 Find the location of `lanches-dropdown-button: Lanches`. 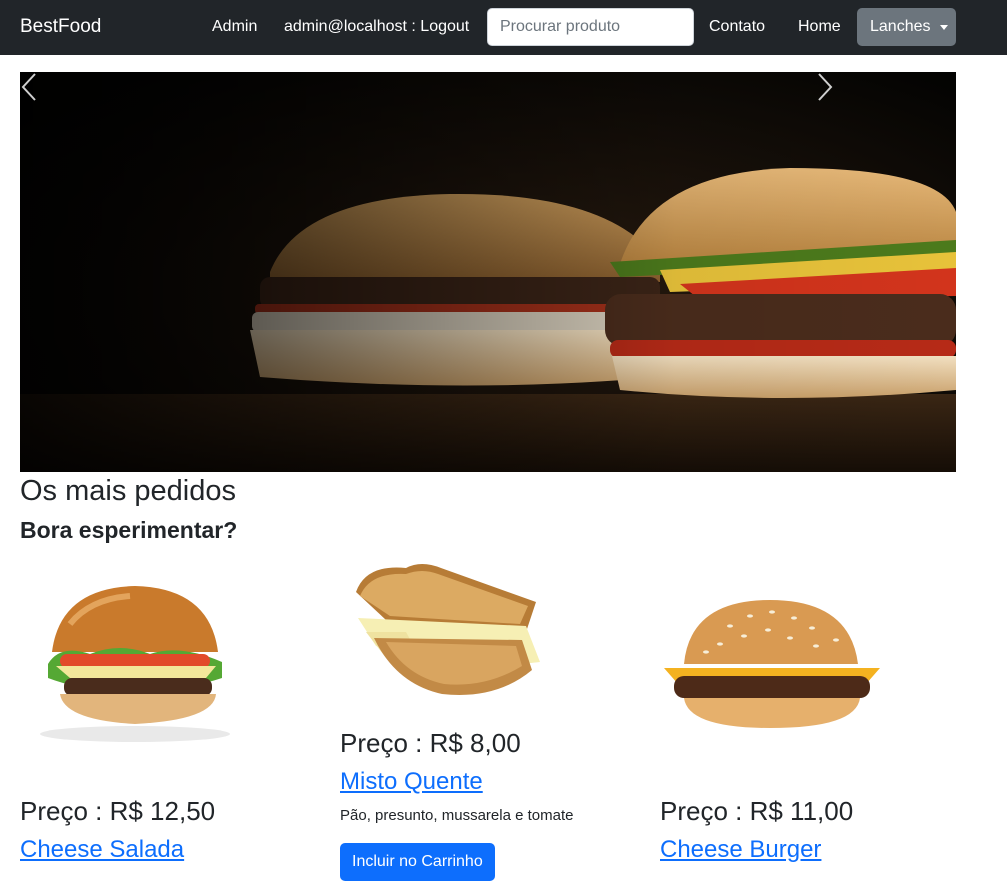

lanches-dropdown-button: Lanches is located at coordinates (906, 27).